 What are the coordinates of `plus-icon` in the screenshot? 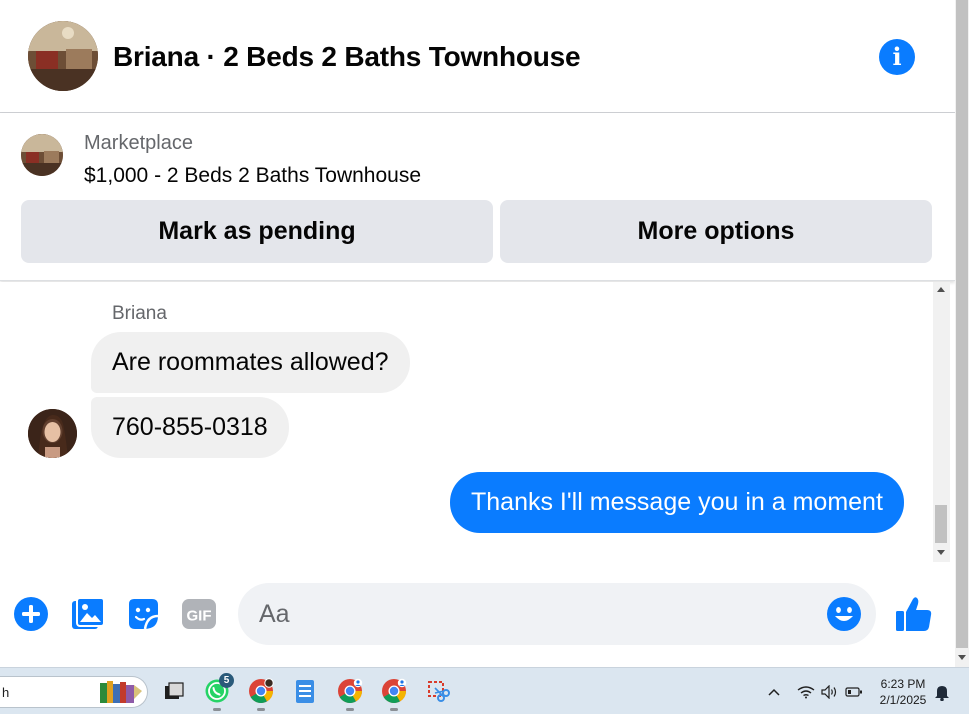 It's located at (31, 614).